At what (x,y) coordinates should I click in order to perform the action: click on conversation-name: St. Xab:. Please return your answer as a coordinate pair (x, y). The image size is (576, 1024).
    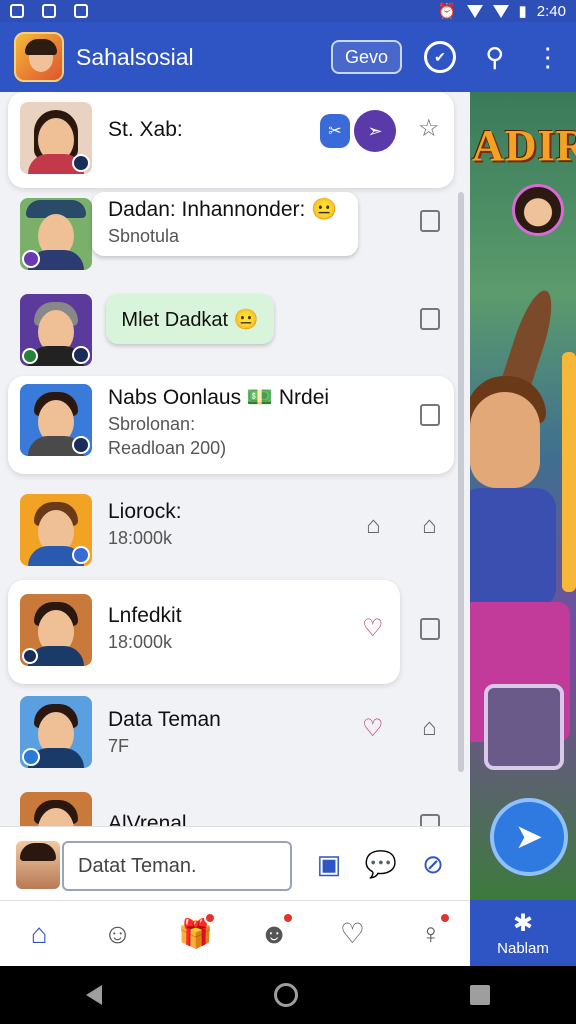
    Looking at the image, I should click on (145, 129).